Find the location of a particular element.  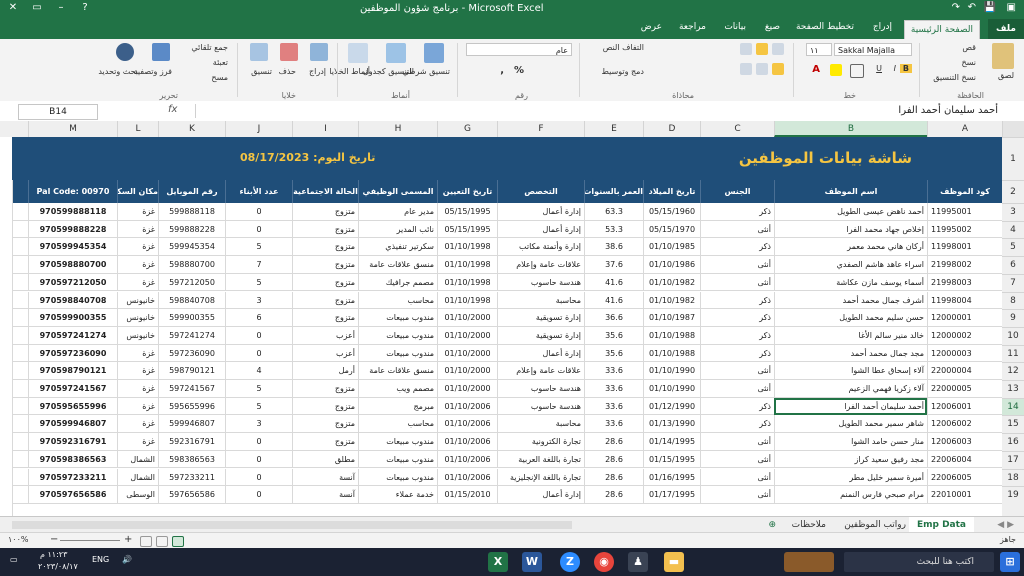

page-layout-view-icon is located at coordinates (162, 541).